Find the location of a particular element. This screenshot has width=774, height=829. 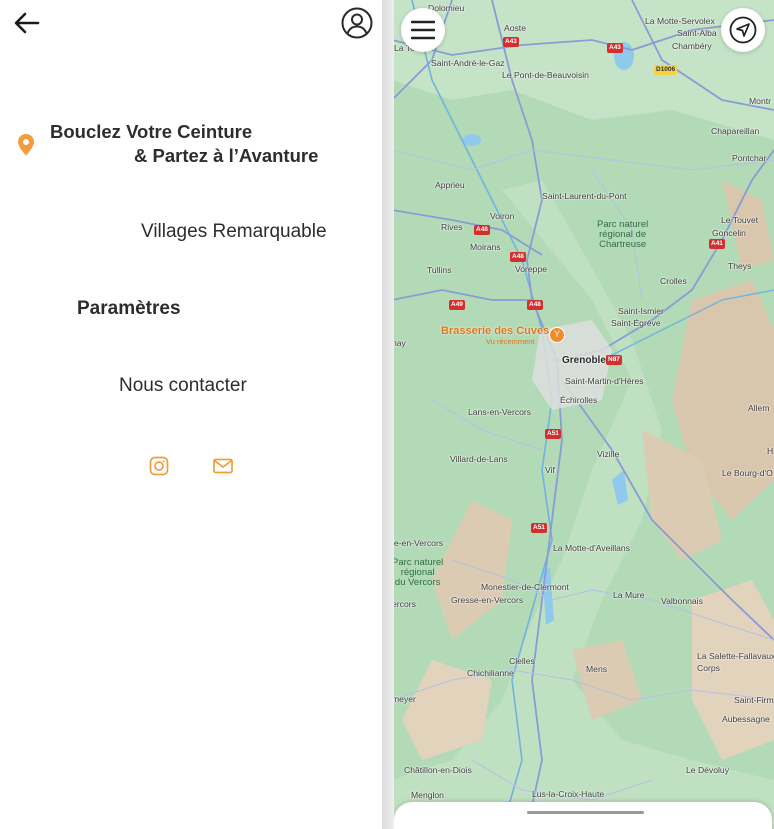

road-shield: N87 is located at coordinates (614, 360).